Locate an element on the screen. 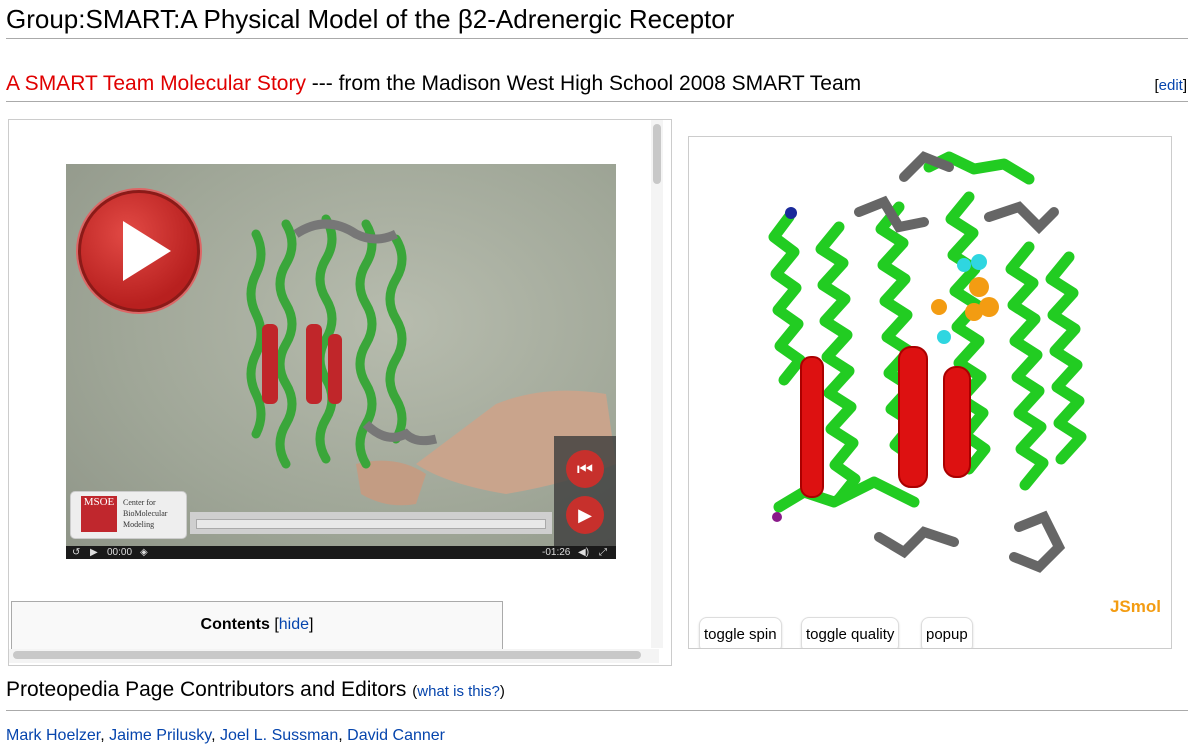  edit-section: [edit] is located at coordinates (1170, 85).